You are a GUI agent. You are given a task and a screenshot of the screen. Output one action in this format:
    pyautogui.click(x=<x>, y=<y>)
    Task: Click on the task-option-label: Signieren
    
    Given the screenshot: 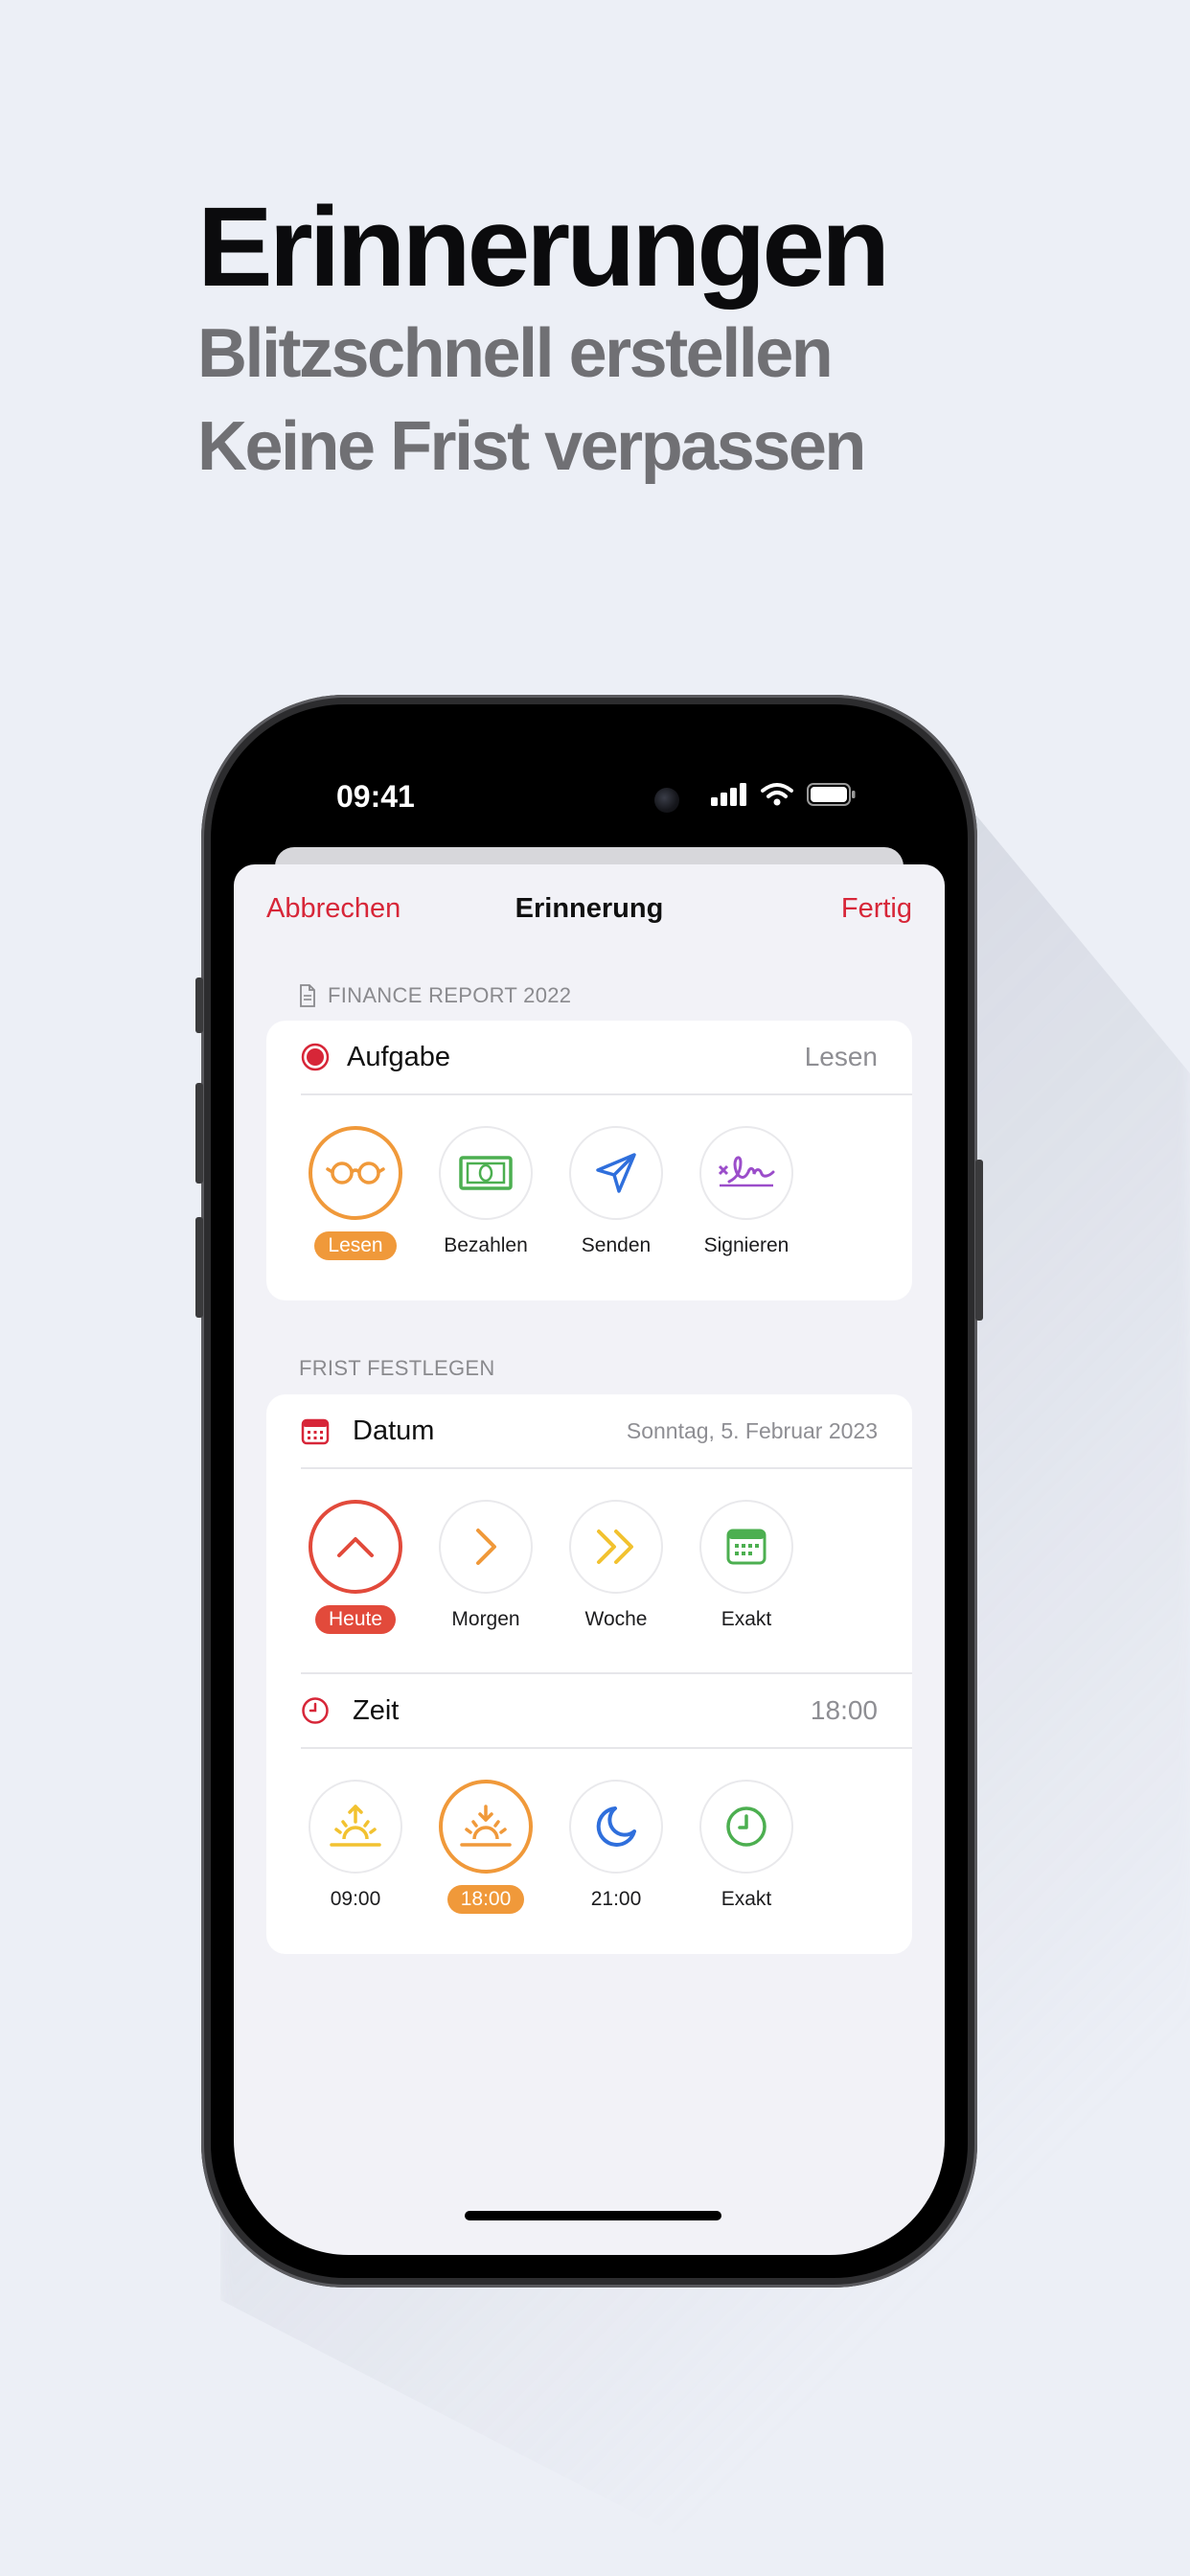 What is the action you would take?
    pyautogui.click(x=747, y=1245)
    